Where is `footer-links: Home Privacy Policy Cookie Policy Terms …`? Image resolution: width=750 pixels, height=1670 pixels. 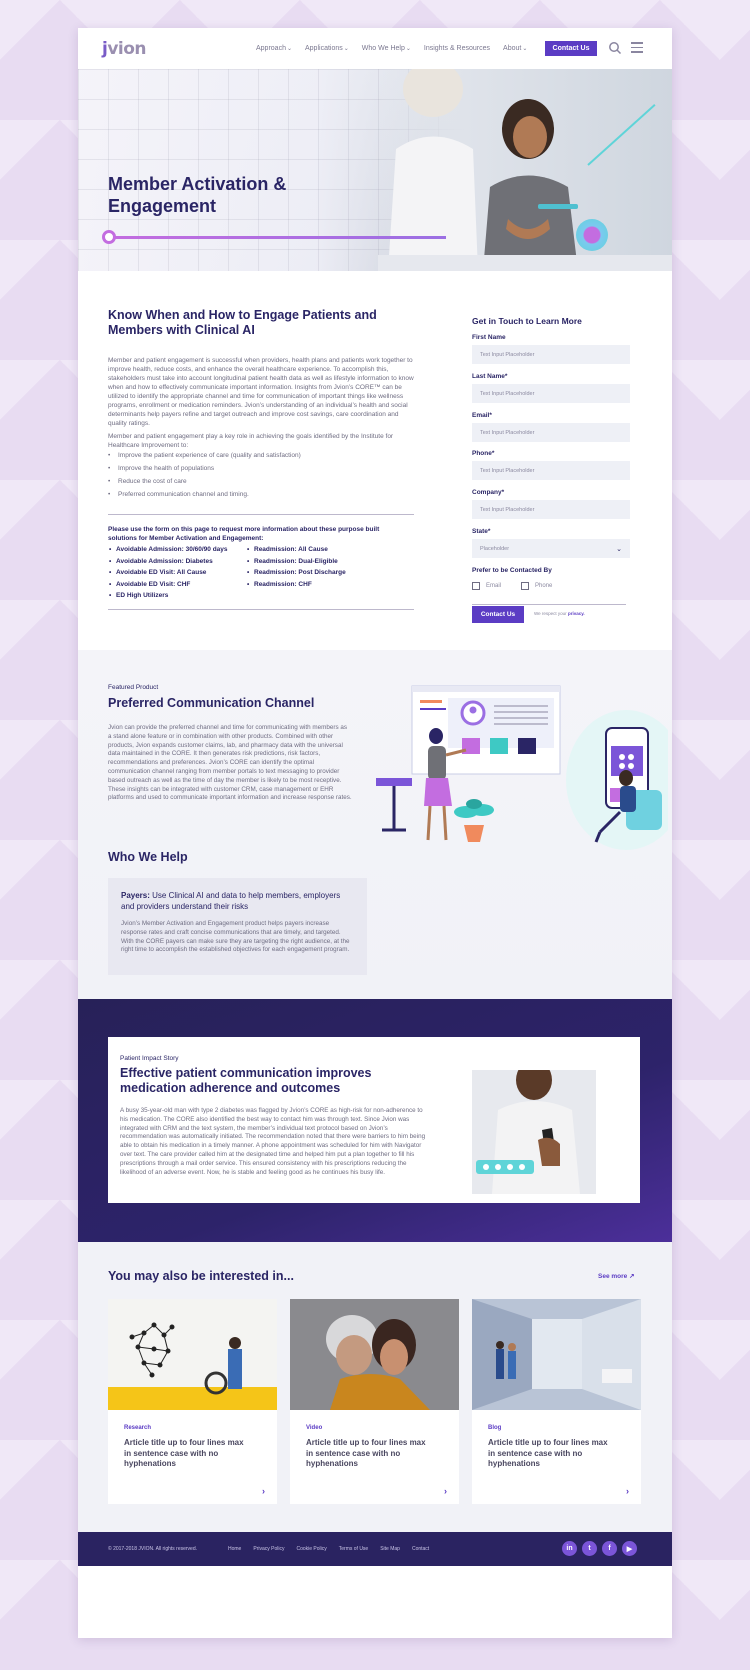 footer-links: Home Privacy Policy Cookie Policy Terms … is located at coordinates (328, 1549).